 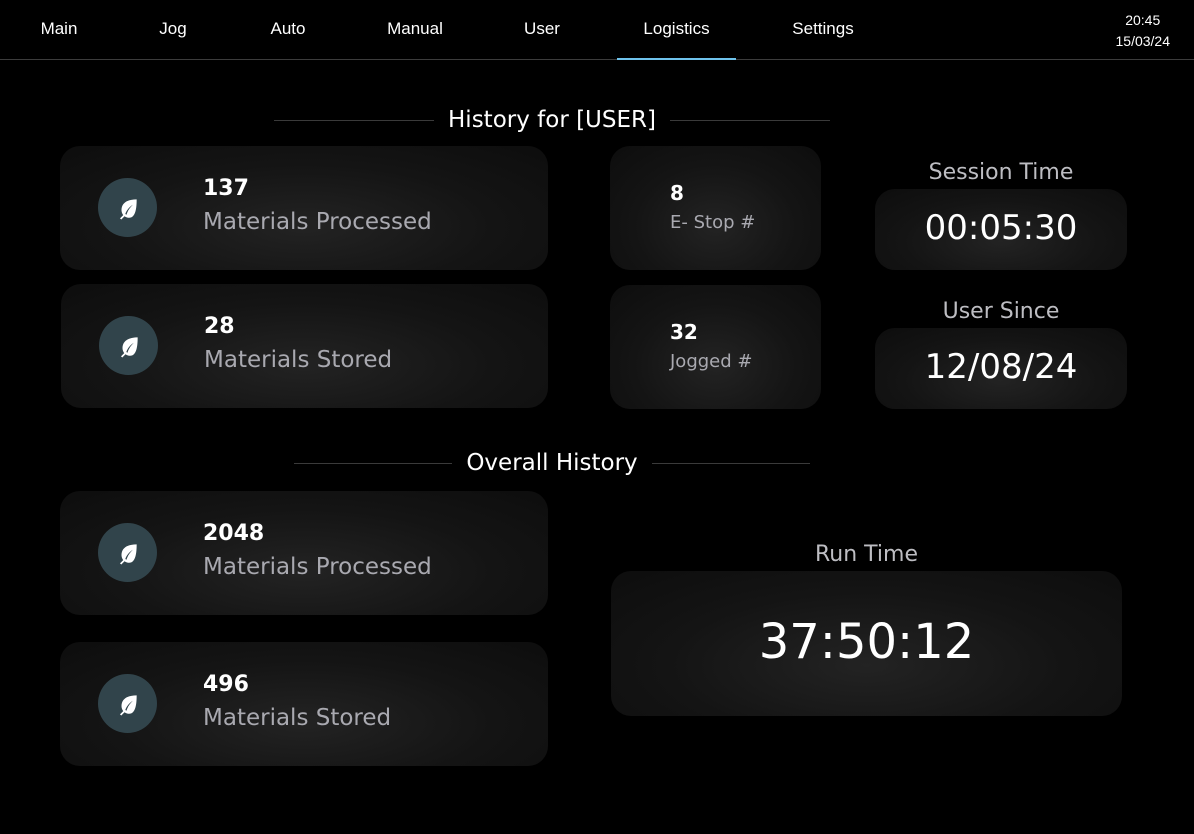 I want to click on estop-label: E- Stop #, so click(x=713, y=222).